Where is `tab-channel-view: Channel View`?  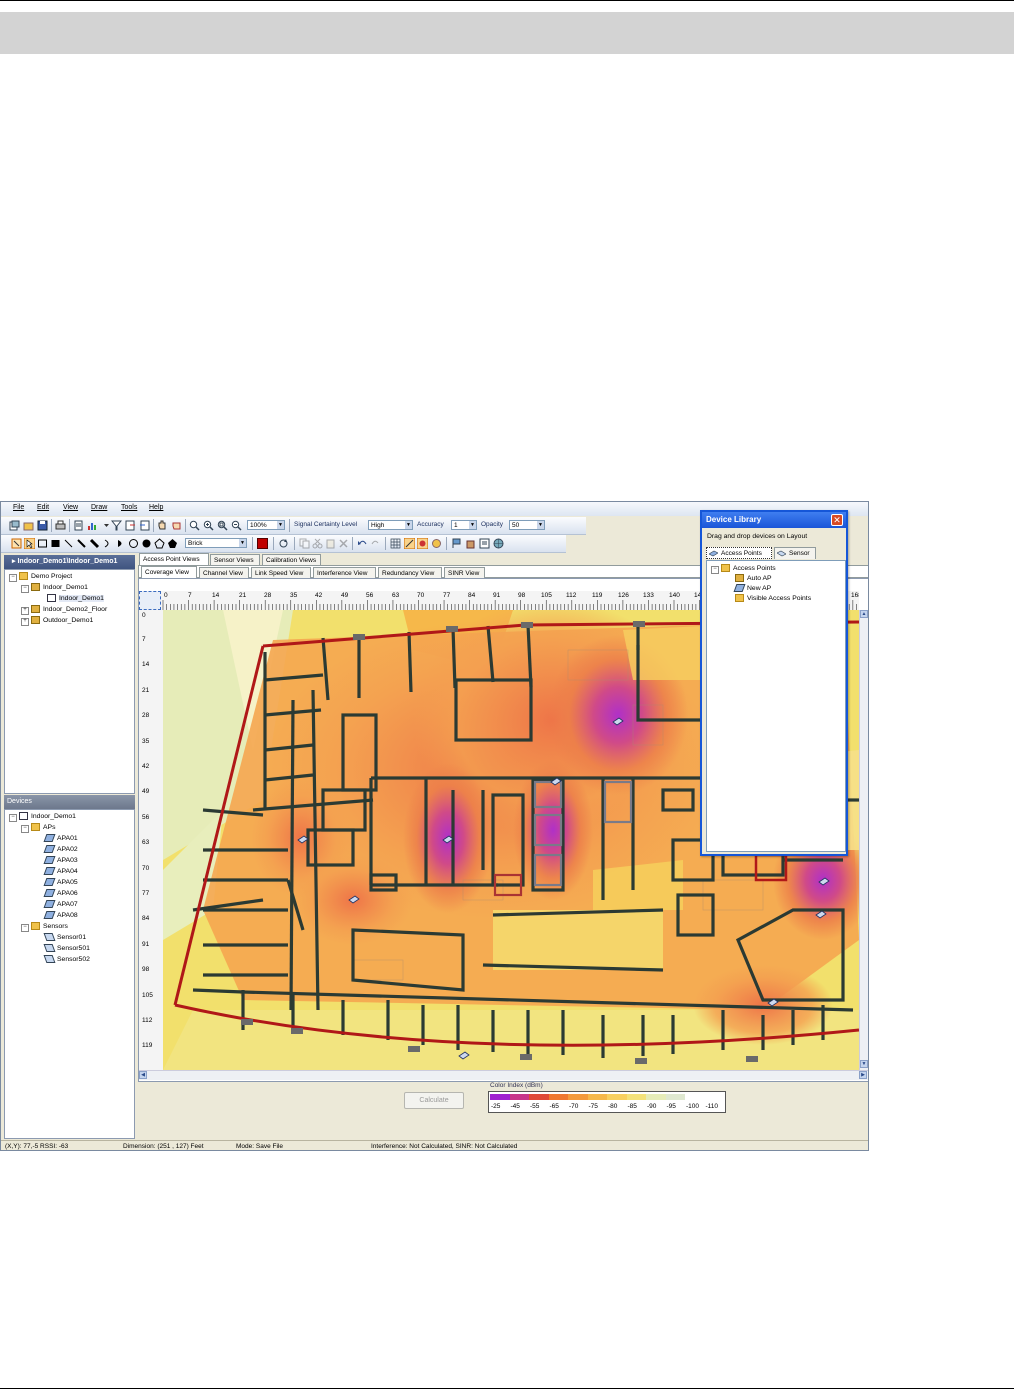 tab-channel-view: Channel View is located at coordinates (224, 572).